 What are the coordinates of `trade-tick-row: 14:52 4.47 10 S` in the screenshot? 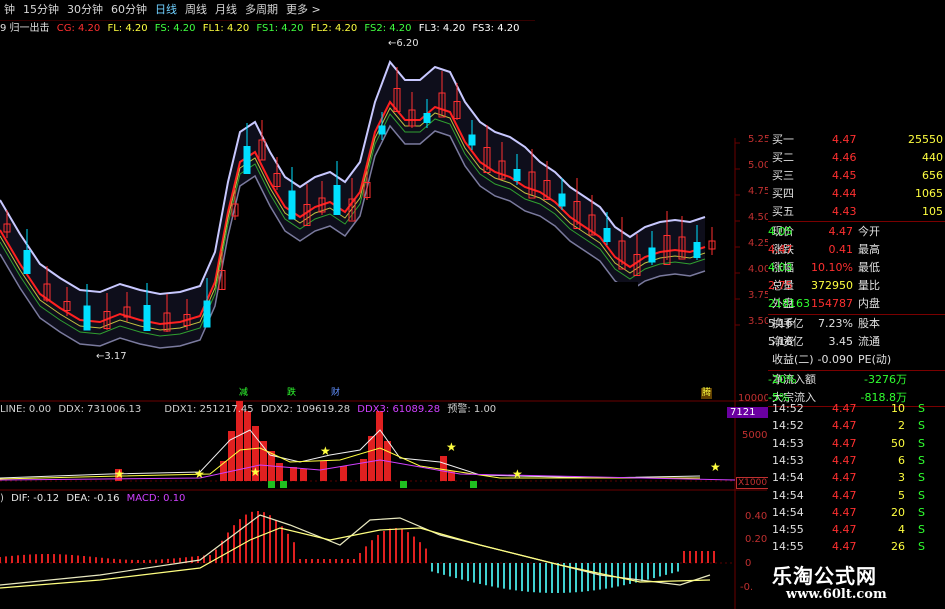 It's located at (856, 409).